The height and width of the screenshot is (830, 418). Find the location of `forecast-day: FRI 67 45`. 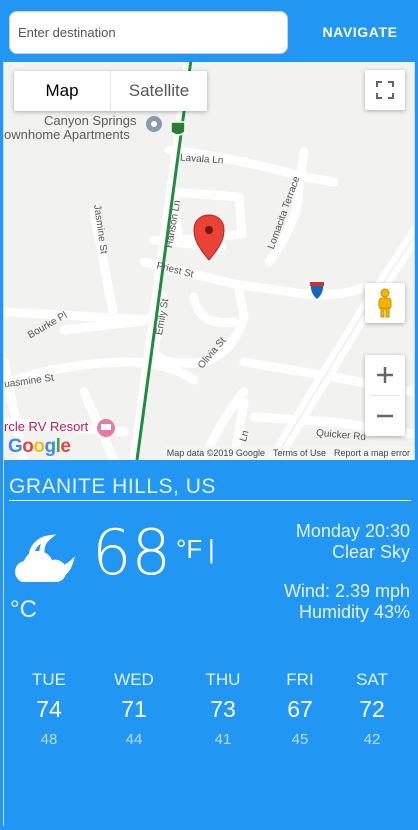

forecast-day: FRI 67 45 is located at coordinates (300, 709).